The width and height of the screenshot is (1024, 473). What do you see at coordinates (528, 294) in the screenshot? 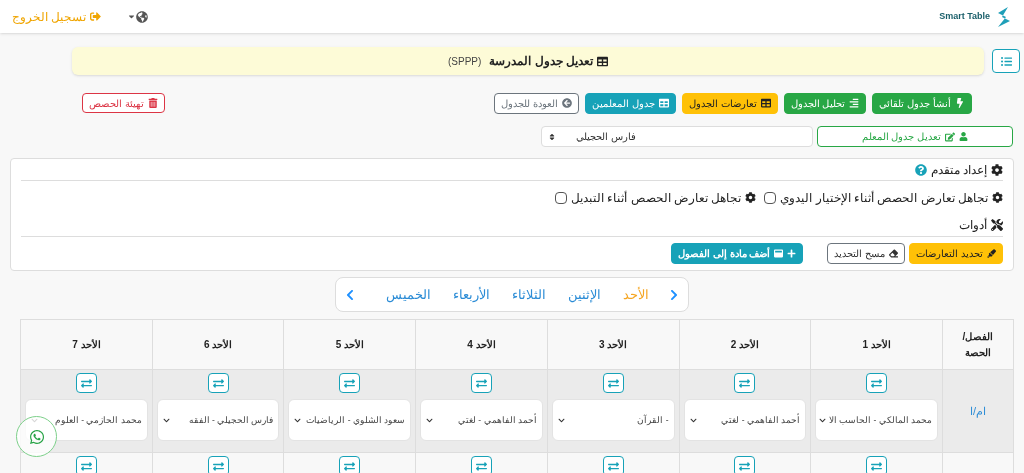
I see `day-tab: الثلاثاء` at bounding box center [528, 294].